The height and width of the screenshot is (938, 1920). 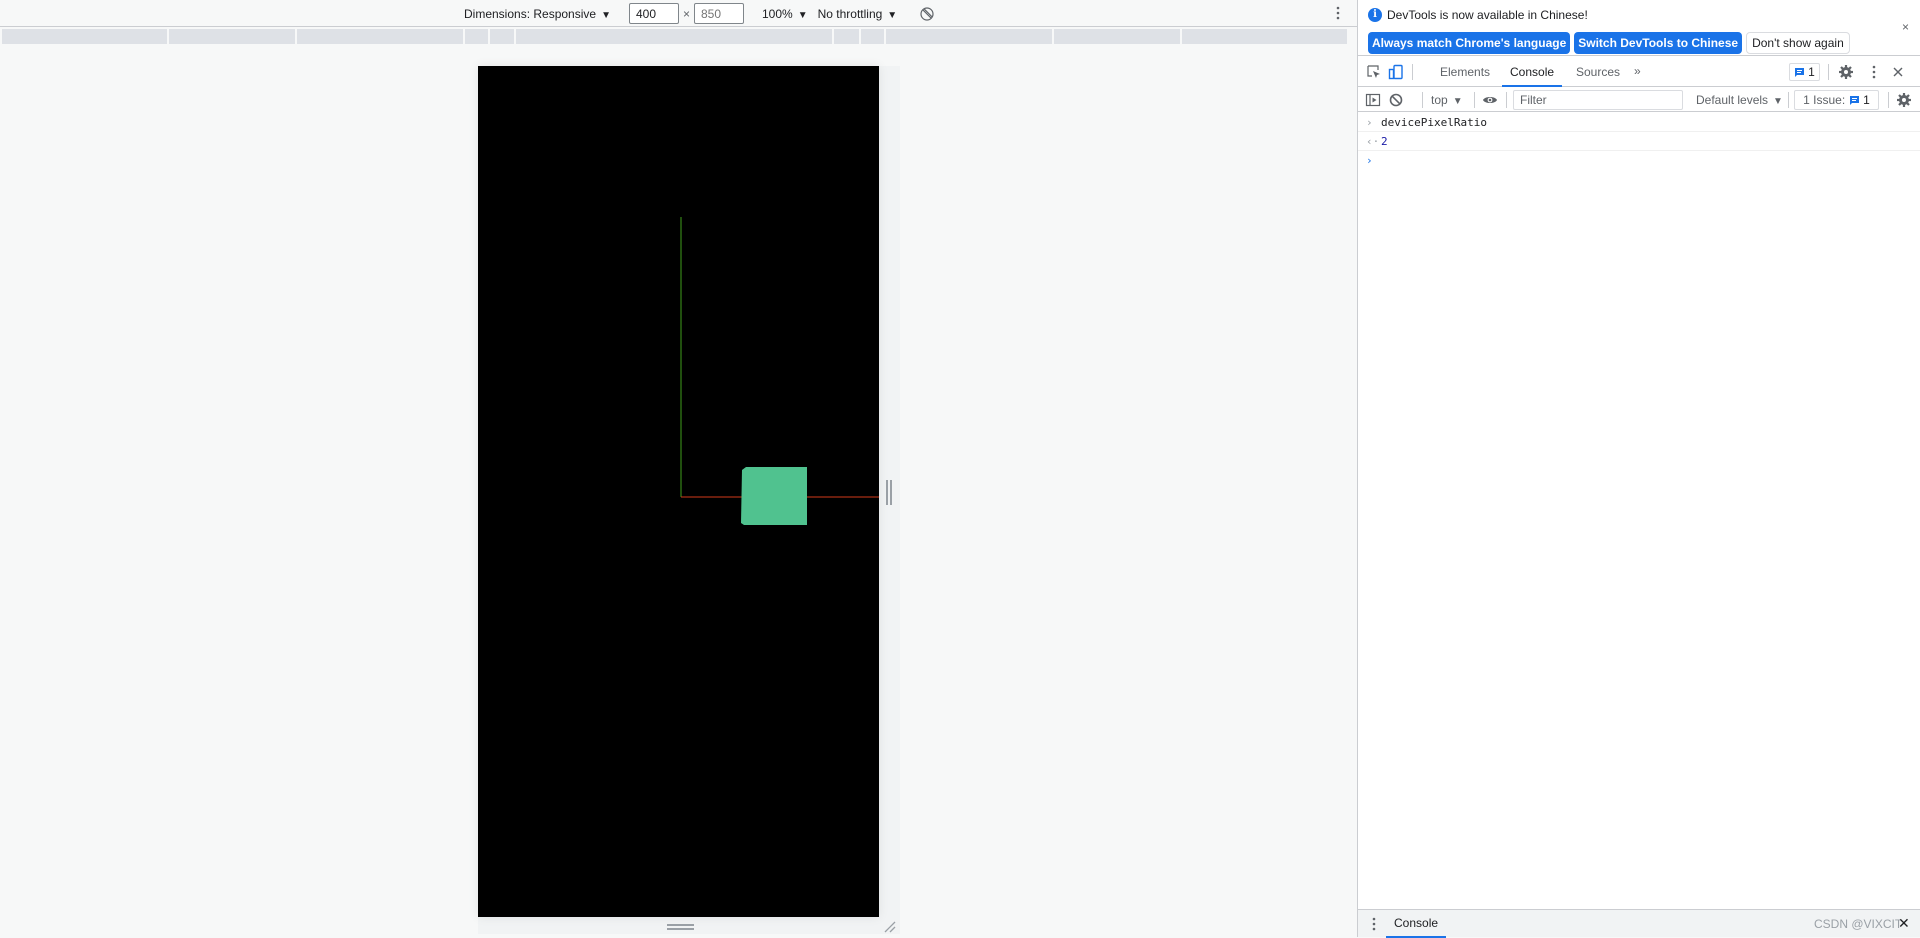 What do you see at coordinates (1465, 72) in the screenshot?
I see `tab-elements: Elements` at bounding box center [1465, 72].